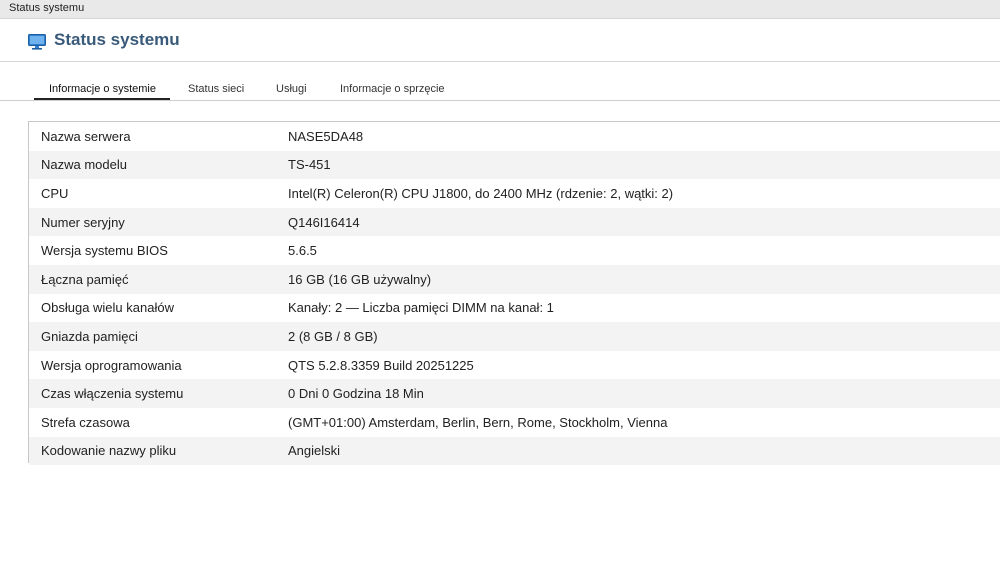  What do you see at coordinates (158, 279) in the screenshot?
I see `row-label: Łączna pamięć` at bounding box center [158, 279].